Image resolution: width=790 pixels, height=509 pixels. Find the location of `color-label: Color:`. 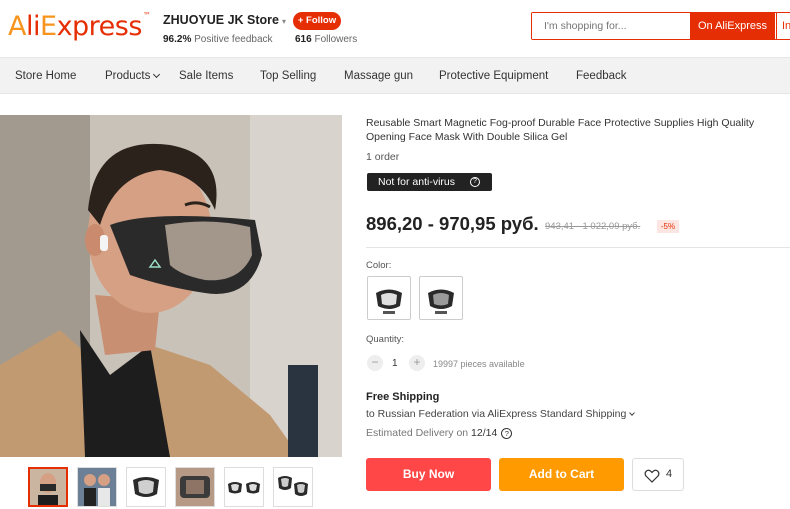

color-label: Color: is located at coordinates (379, 265).